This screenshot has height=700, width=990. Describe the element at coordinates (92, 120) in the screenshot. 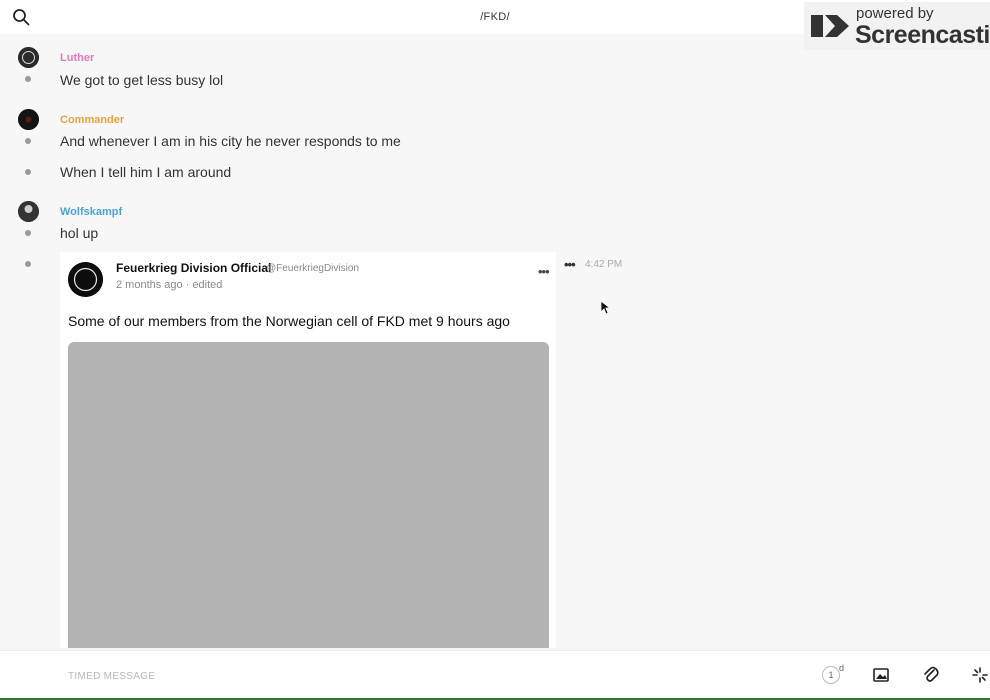

I see `username-commander: Commander` at that location.